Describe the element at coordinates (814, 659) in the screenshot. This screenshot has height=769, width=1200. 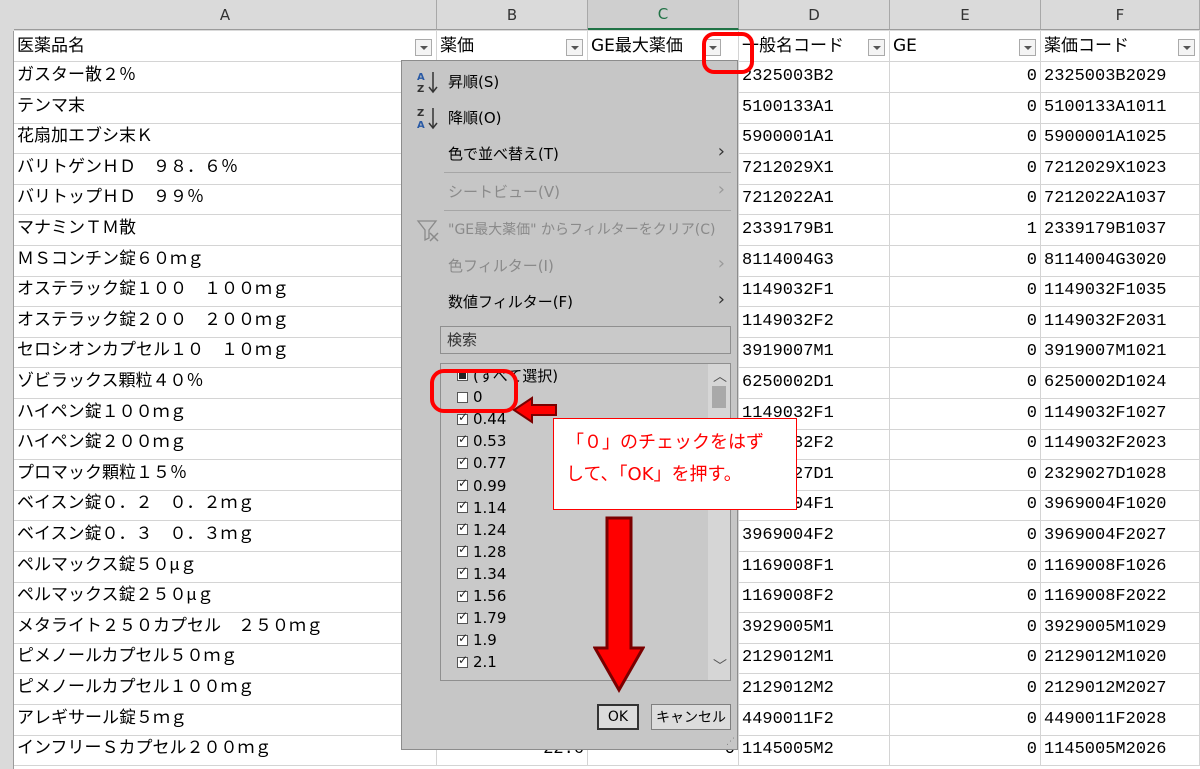
I see `cell-d: 2129012M1` at that location.